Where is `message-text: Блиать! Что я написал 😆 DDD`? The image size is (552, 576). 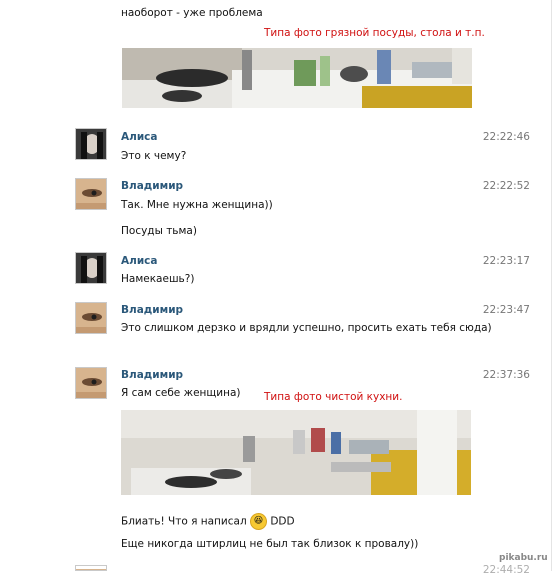
message-text: Блиать! Что я написал 😆 DDD is located at coordinates (208, 521).